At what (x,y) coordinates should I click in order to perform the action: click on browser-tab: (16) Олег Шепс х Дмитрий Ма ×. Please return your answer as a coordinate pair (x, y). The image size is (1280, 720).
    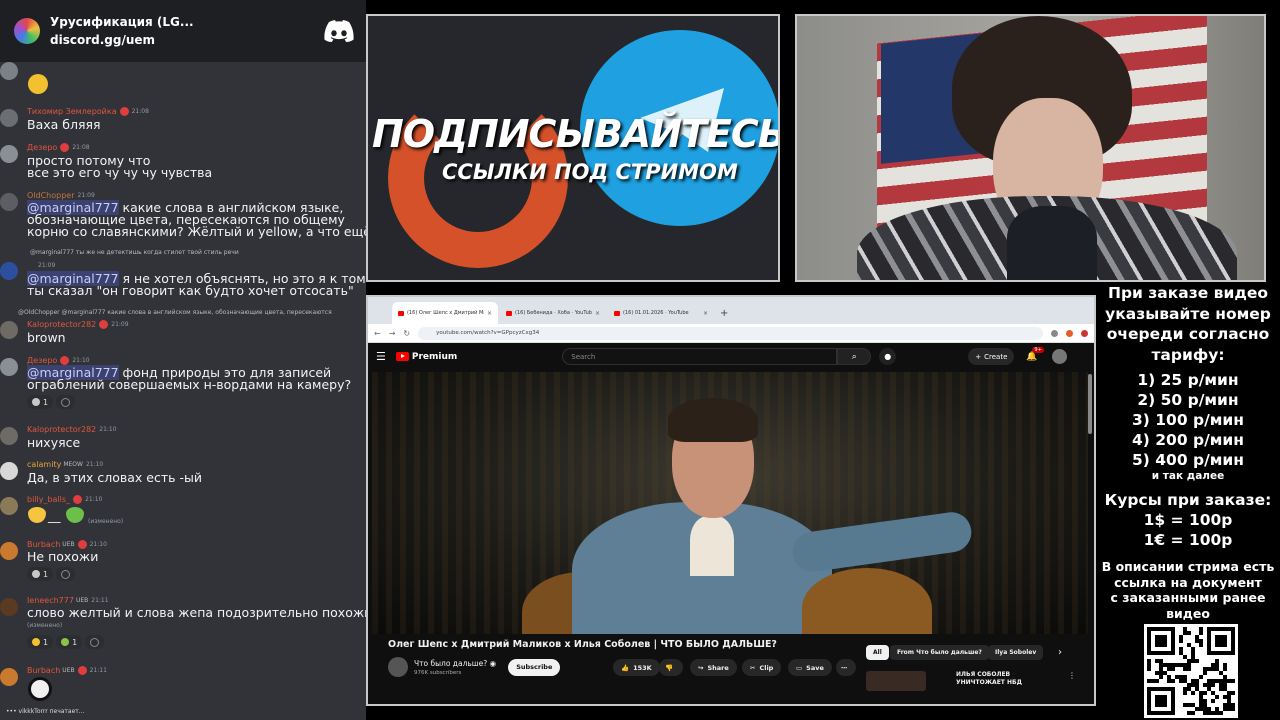
    Looking at the image, I should click on (445, 313).